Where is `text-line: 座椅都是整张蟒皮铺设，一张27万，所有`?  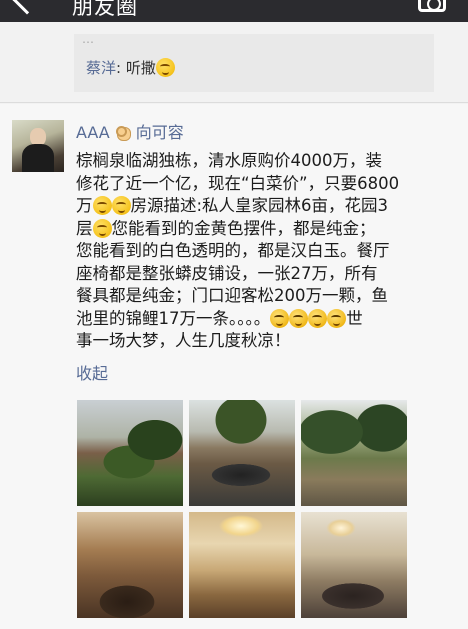 text-line: 座椅都是整张蟒皮铺设，一张27万，所有 is located at coordinates (227, 273).